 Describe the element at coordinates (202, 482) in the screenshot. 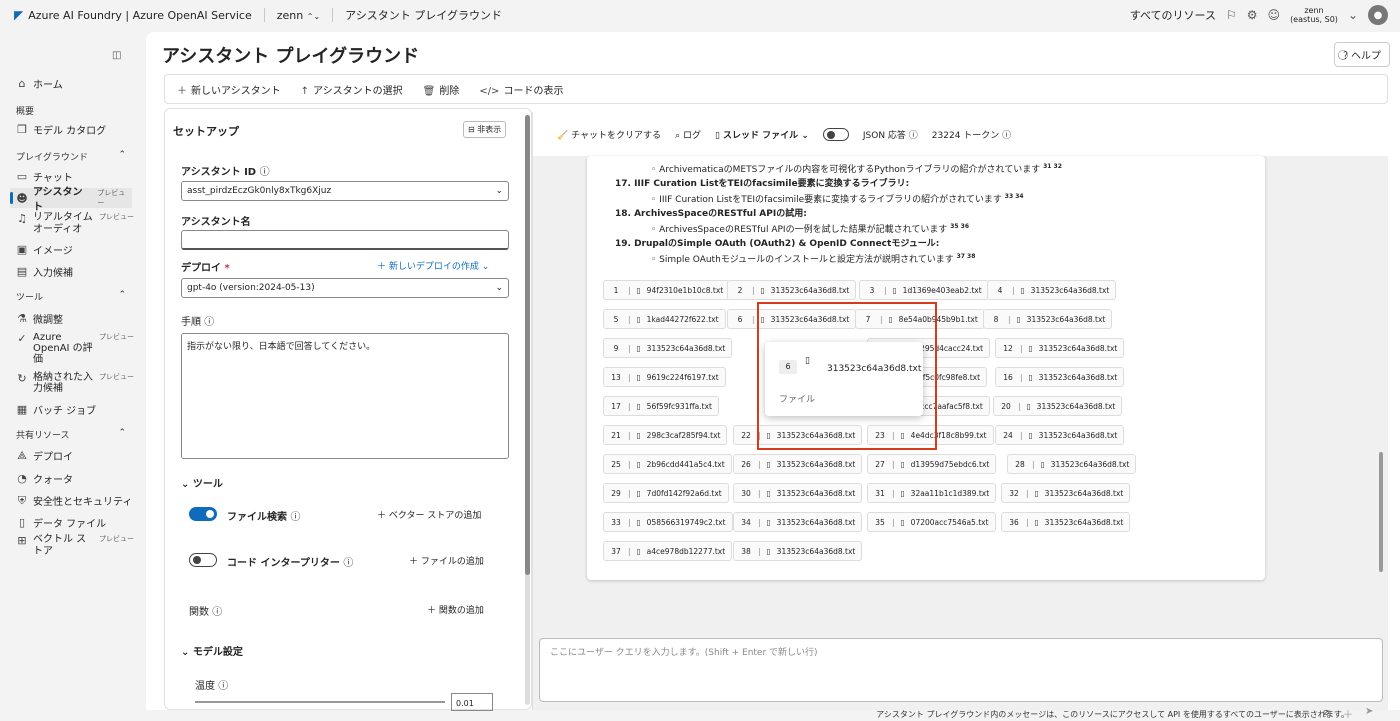

I see `tools-section: ⌄ ツール` at that location.